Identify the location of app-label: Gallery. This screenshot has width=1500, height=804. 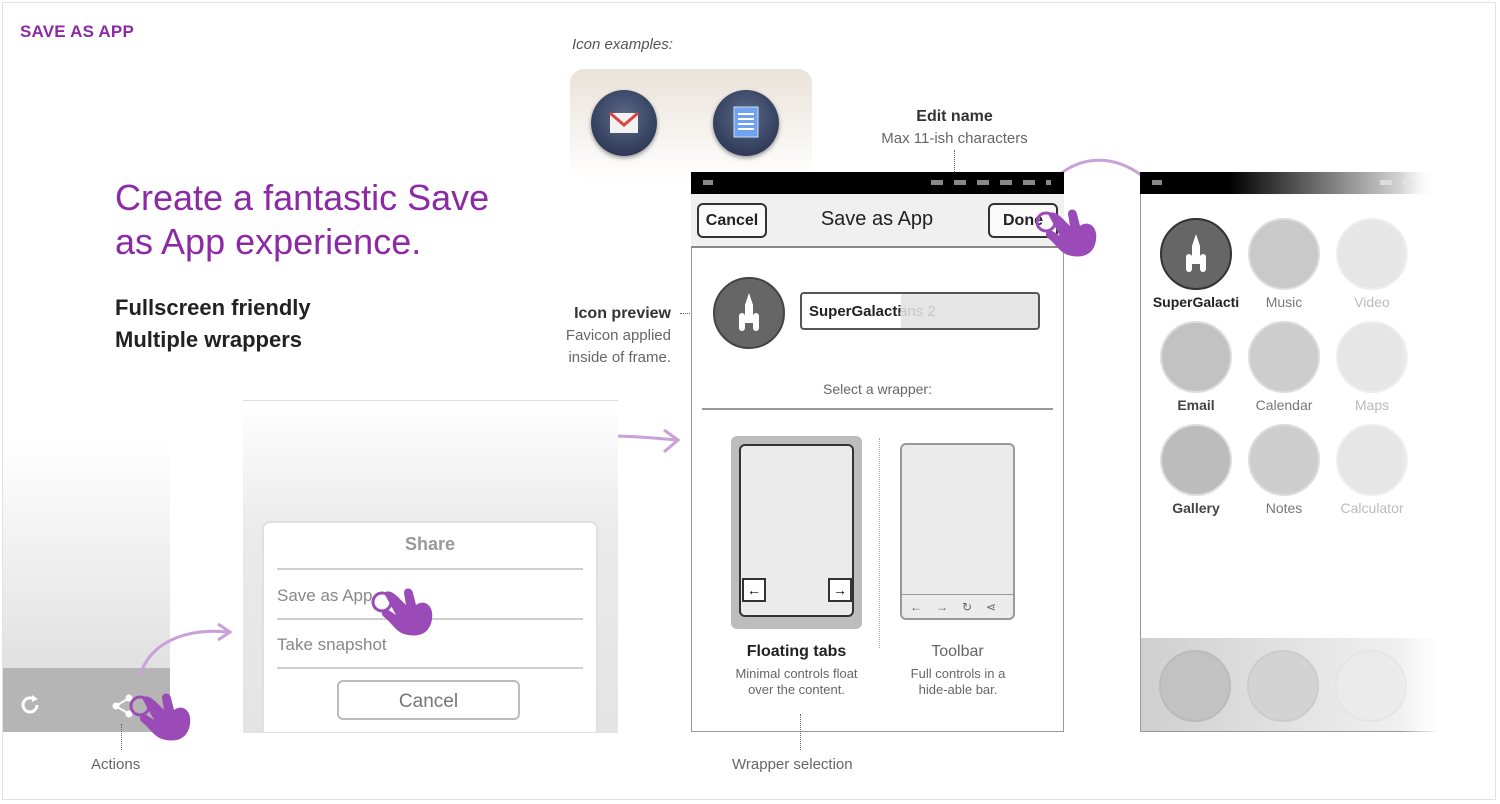
(1196, 508).